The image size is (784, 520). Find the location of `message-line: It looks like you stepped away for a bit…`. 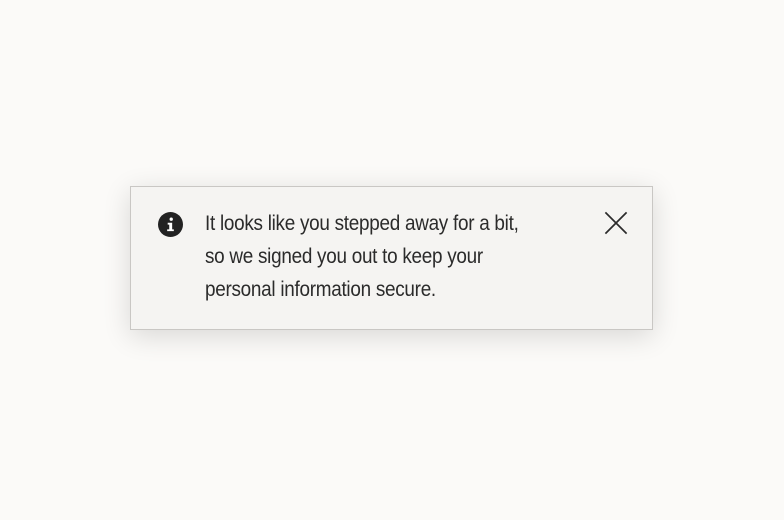

message-line: It looks like you stepped away for a bit… is located at coordinates (362, 223).